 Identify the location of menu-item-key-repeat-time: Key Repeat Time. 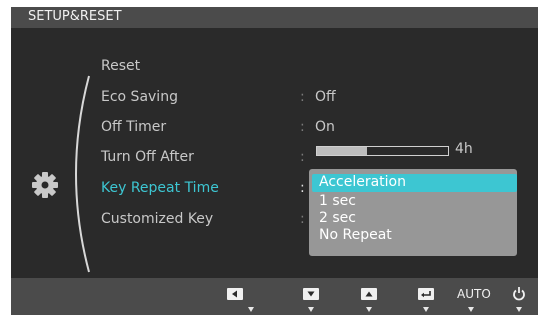
(160, 188).